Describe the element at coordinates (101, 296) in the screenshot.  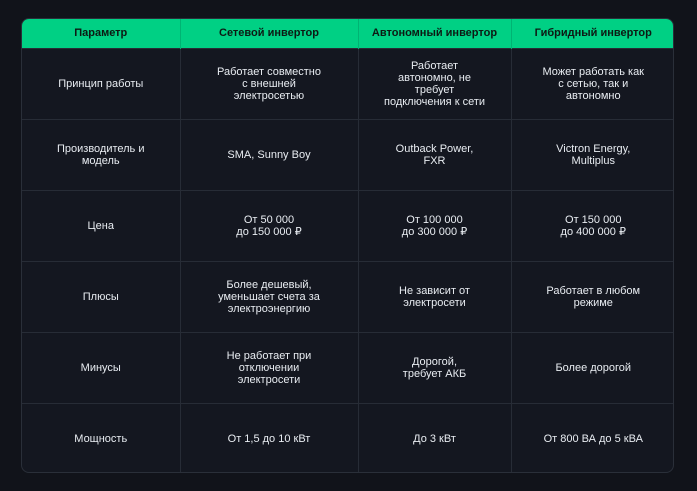
I see `row-label-pros: Плюсы` at that location.